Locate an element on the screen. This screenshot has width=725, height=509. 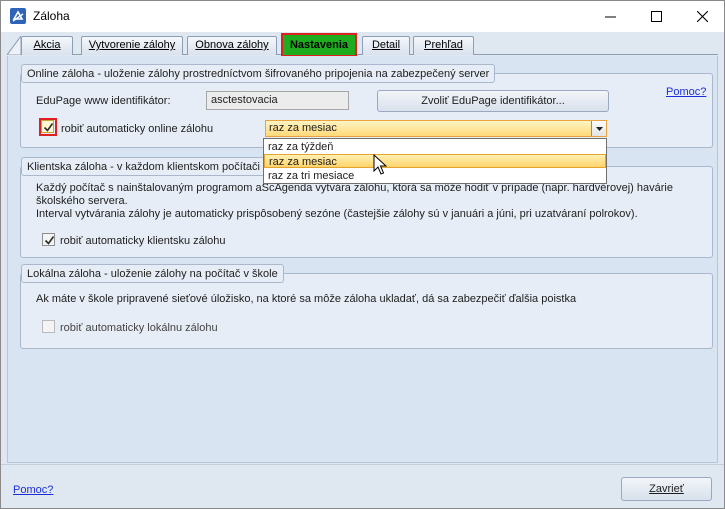
tab-akcia: Akcia is located at coordinates (47, 45).